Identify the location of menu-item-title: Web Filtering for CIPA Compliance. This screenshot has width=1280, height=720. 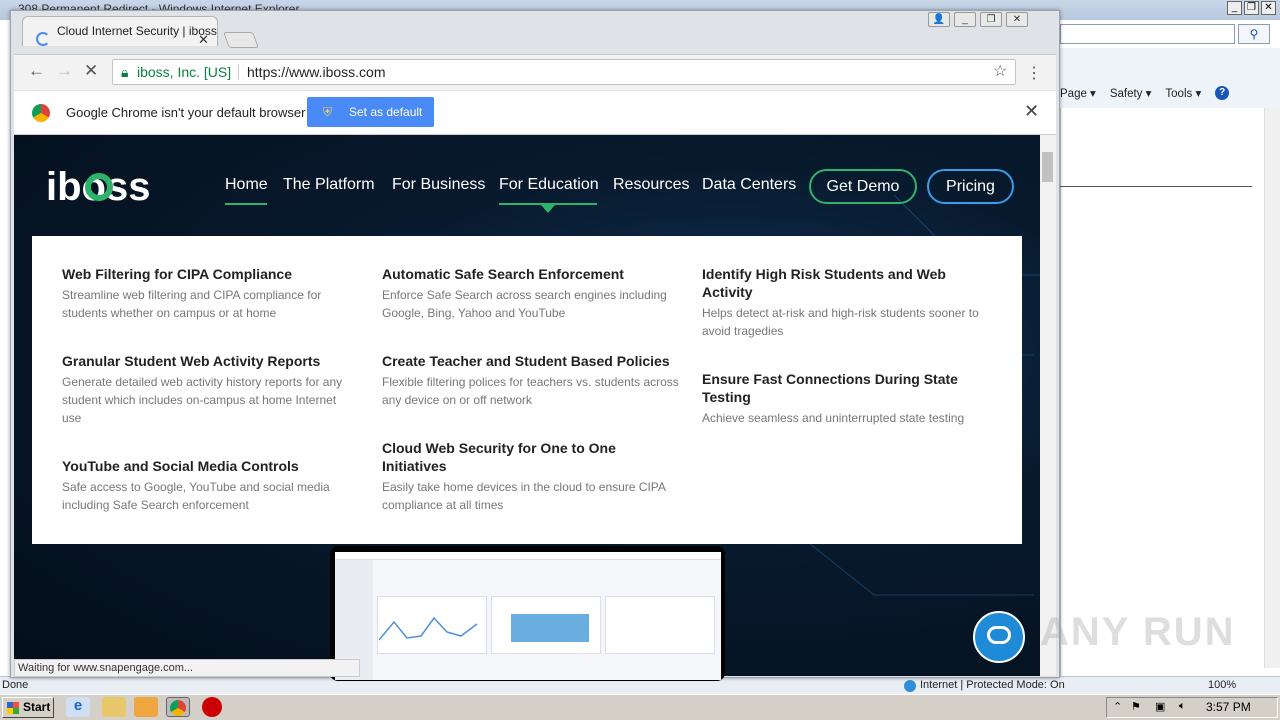
(177, 274).